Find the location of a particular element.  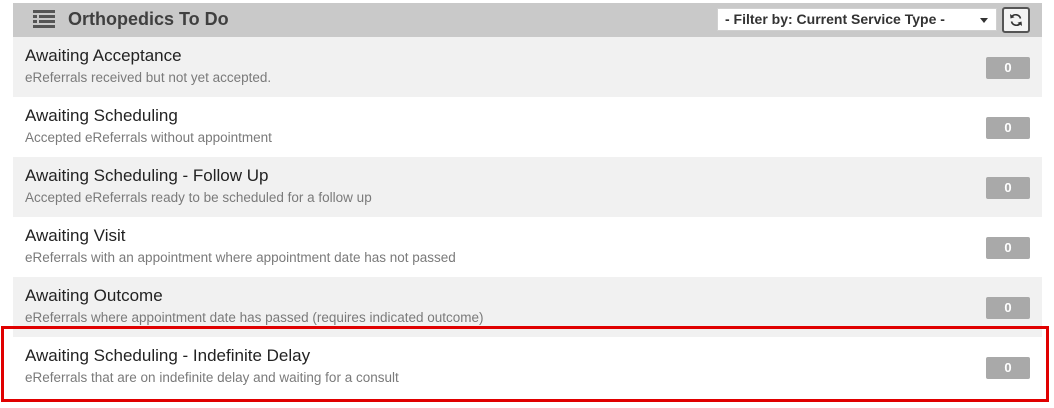

filter-selected-value: - Filter by: Current Service Type - is located at coordinates (835, 19).